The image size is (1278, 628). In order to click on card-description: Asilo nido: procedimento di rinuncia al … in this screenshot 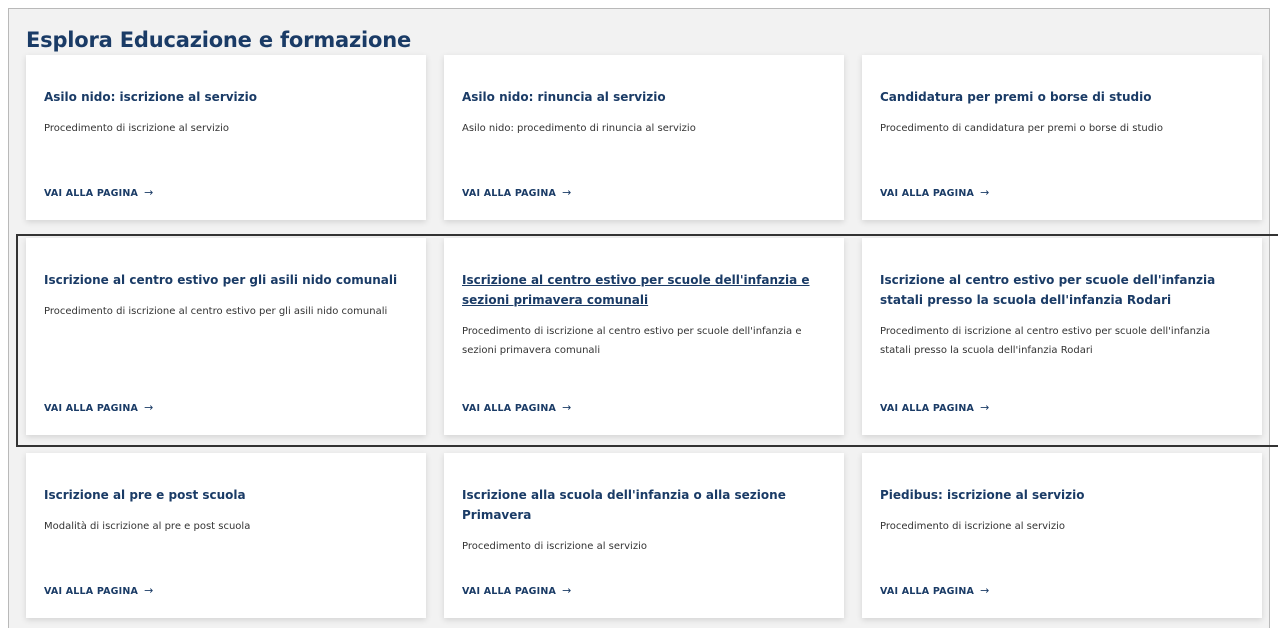, I will do `click(579, 128)`.